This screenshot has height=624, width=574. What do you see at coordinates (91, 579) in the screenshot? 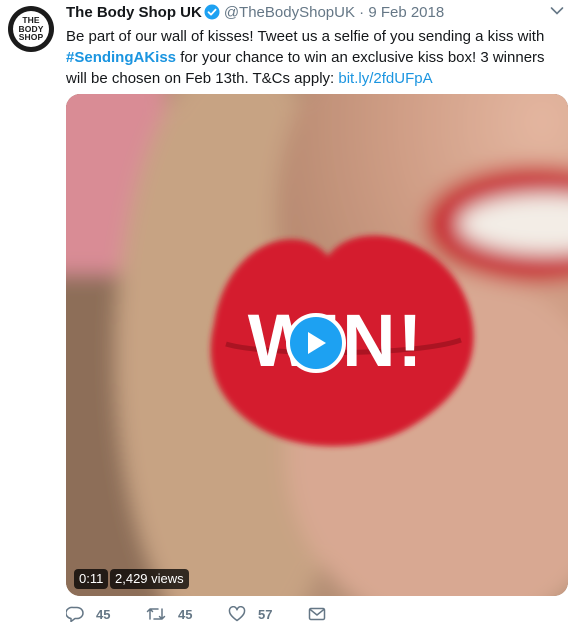
I see `video-duration: 0:11` at bounding box center [91, 579].